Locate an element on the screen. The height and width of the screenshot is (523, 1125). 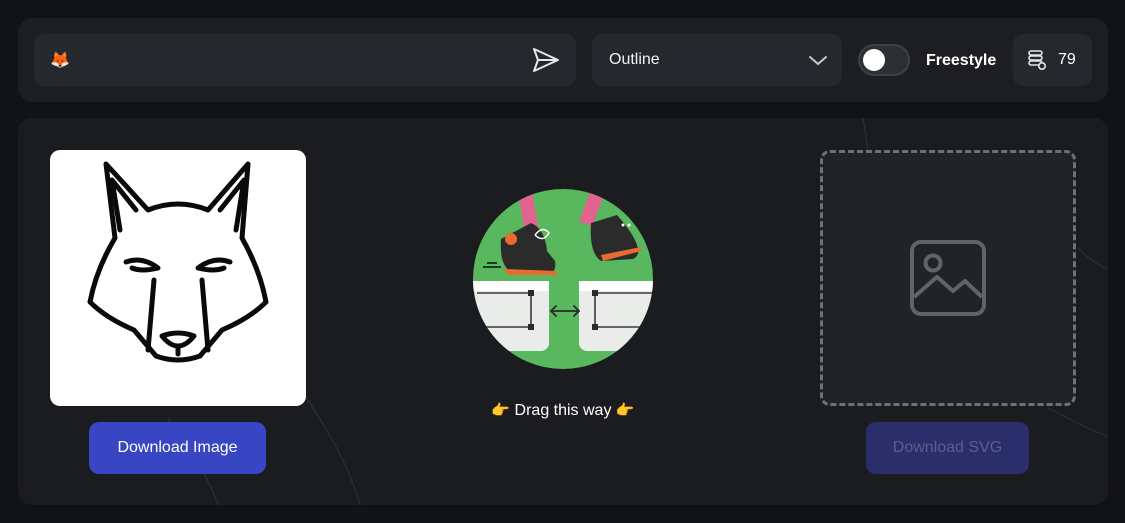
prompt-value: 🦊 is located at coordinates (60, 60).